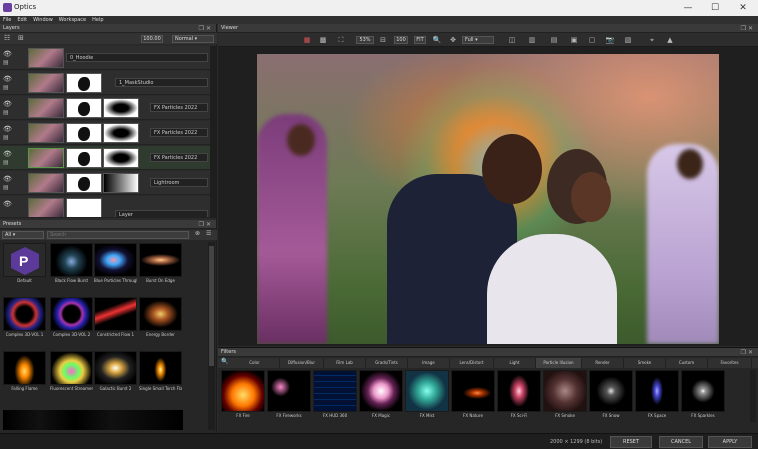 The image size is (758, 449). I want to click on menu-edit: Edit, so click(22, 20).